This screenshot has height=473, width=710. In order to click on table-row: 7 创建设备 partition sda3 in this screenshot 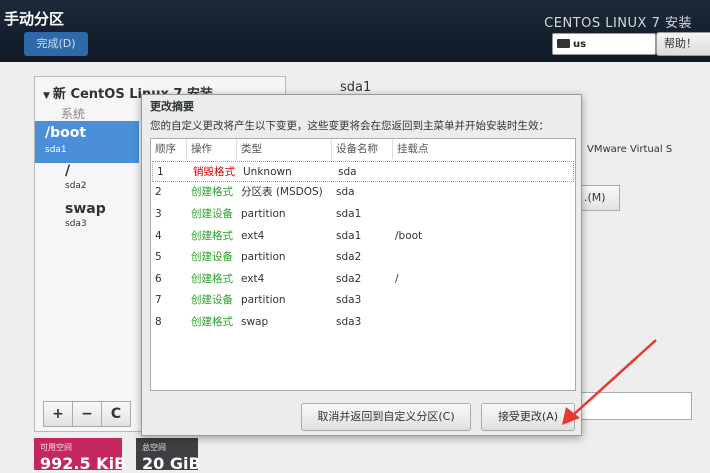, I will do `click(363, 300)`.